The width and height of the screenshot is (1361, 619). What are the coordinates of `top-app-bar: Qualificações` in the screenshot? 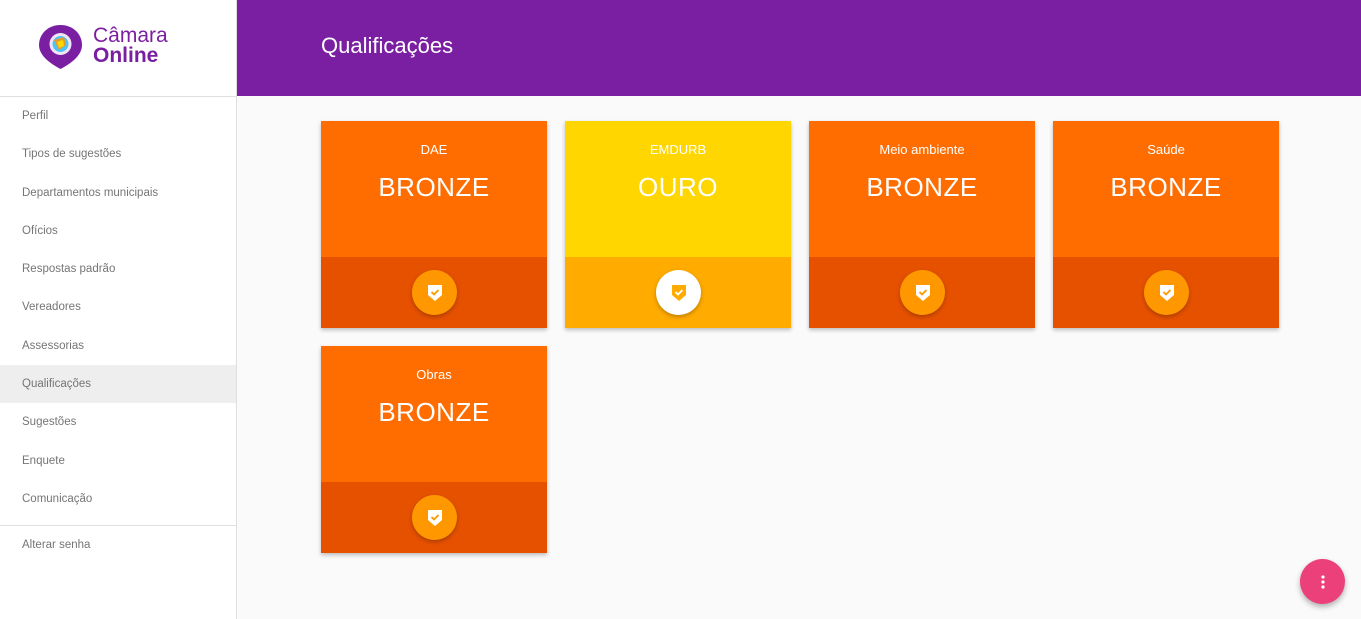 It's located at (799, 48).